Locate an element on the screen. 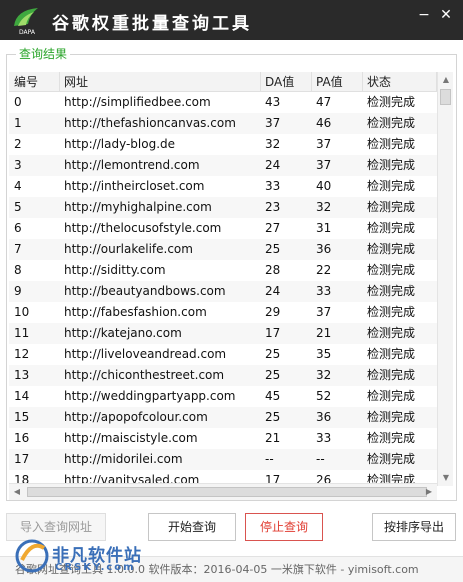 The height and width of the screenshot is (582, 463). cell-url: http://beautyandbows.com is located at coordinates (145, 291).